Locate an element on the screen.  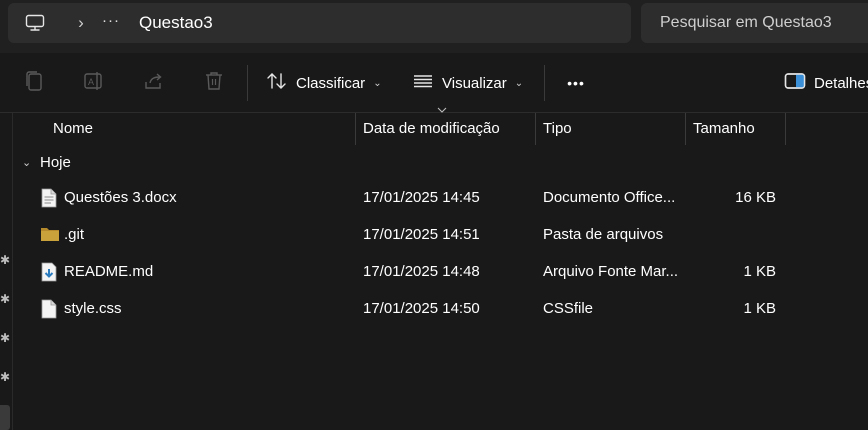
copy-button is located at coordinates (34, 83).